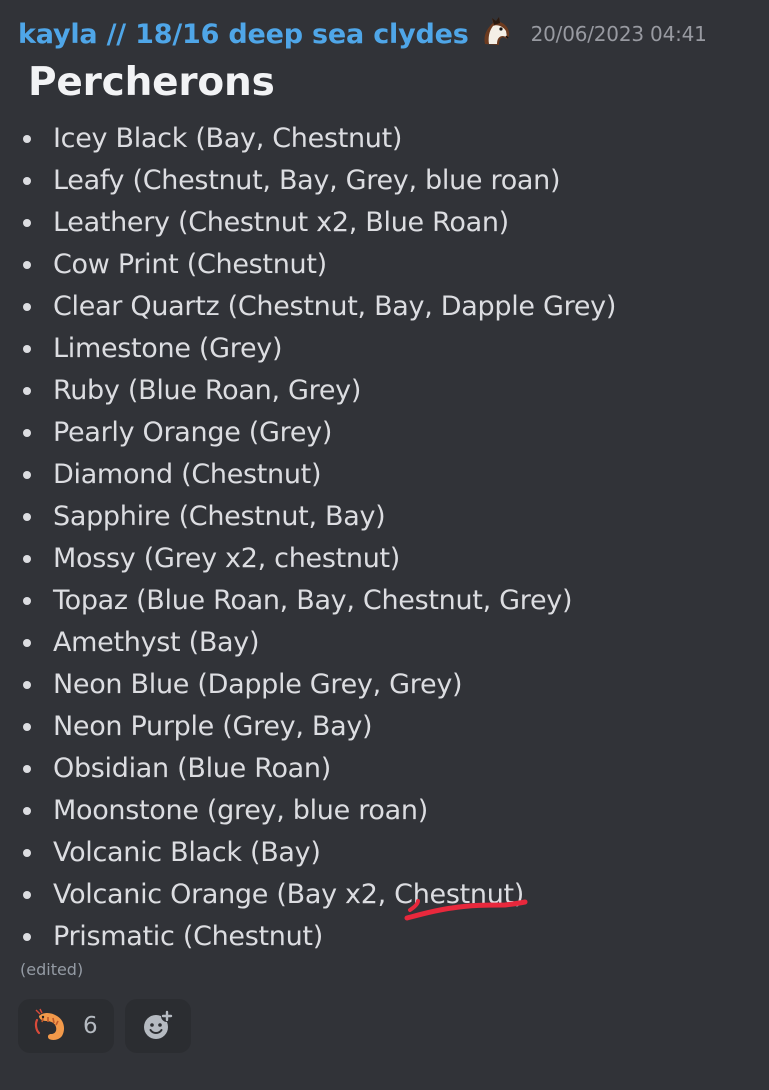 Image resolution: width=769 pixels, height=1090 pixels. What do you see at coordinates (207, 390) in the screenshot?
I see `list-item-text: Ruby (Blue Roan, Grey)` at bounding box center [207, 390].